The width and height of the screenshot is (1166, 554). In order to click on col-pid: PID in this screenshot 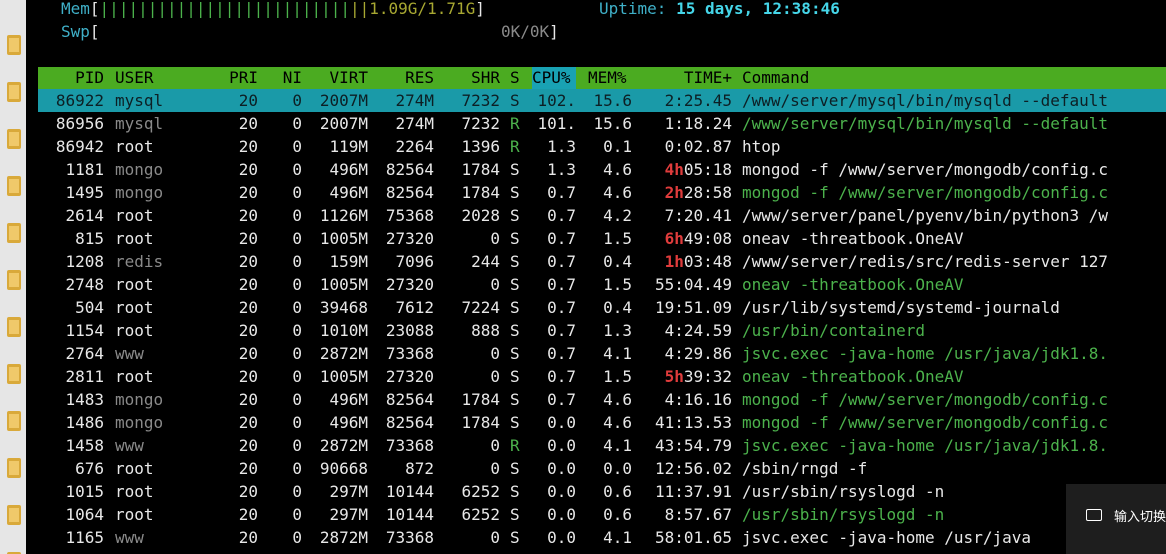, I will do `click(71, 78)`.